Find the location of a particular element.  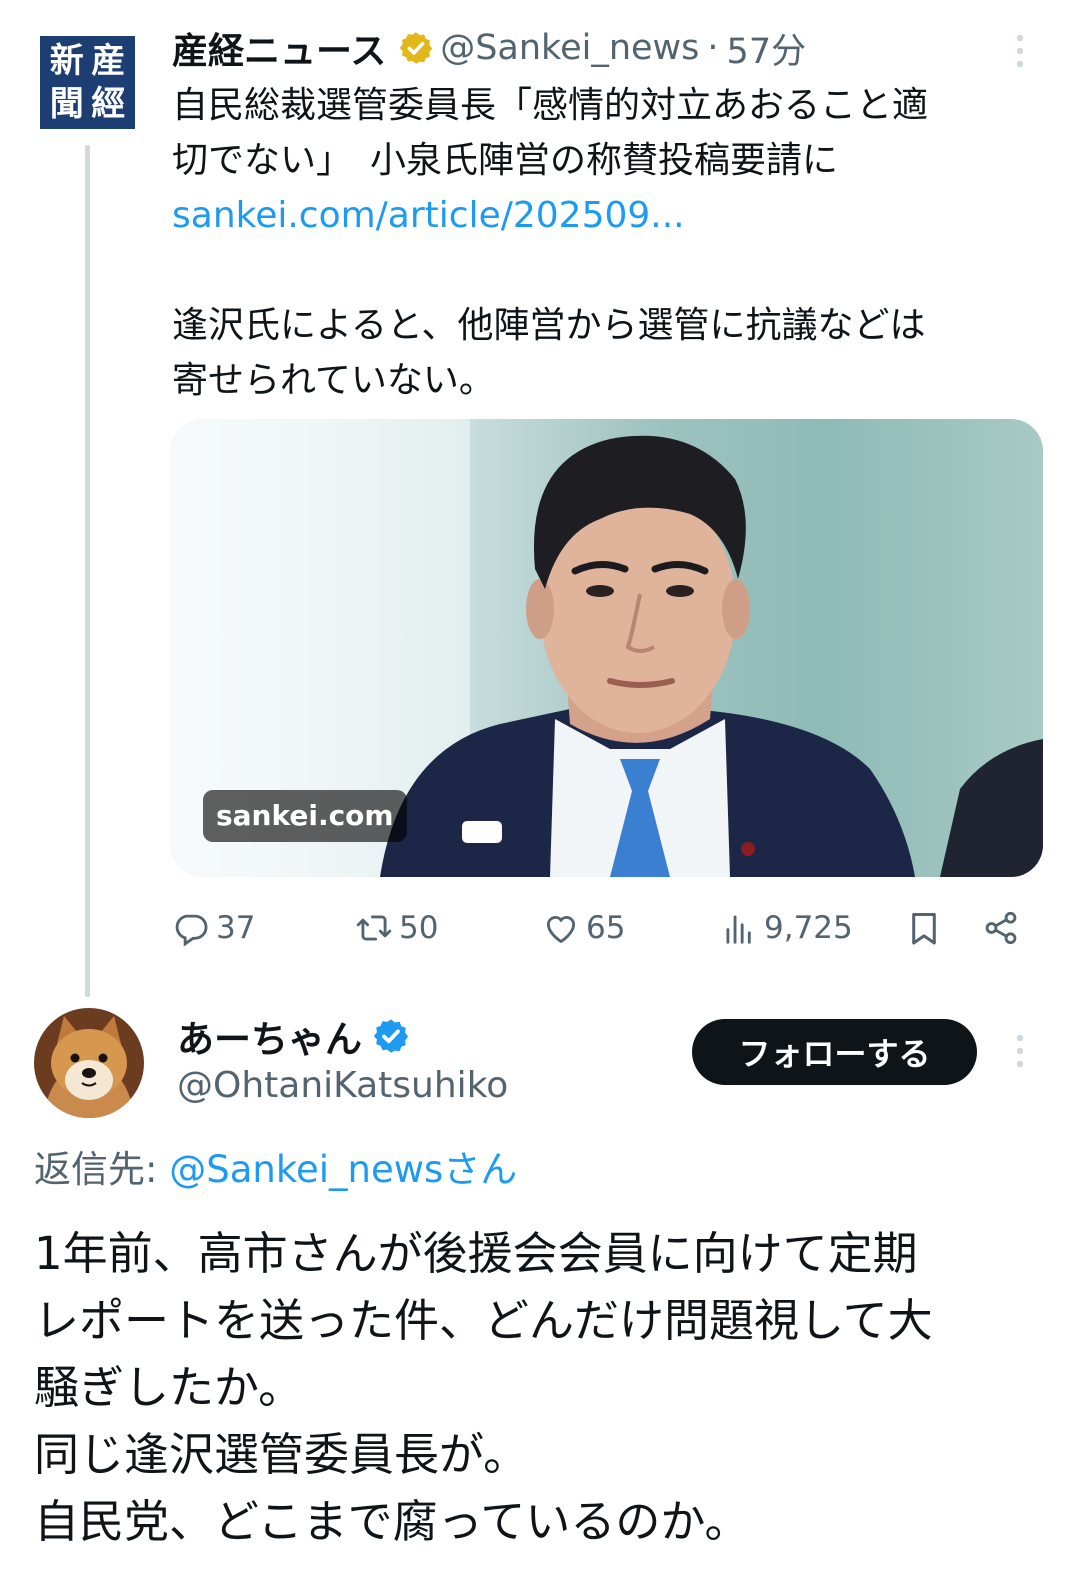

reply-text-line: レポートを送った件、どんだけ問題視して大 is located at coordinates (483, 1320).